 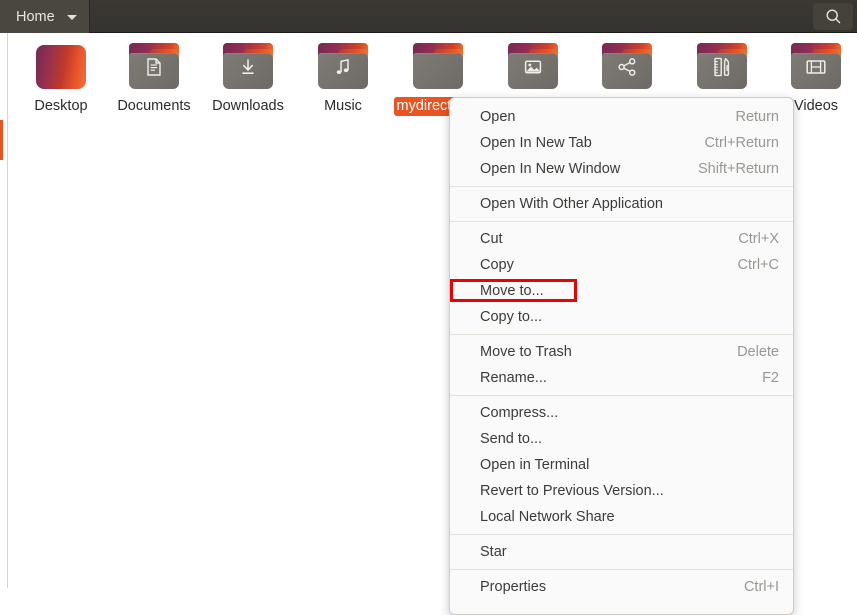 I want to click on file-item-downloads: Downloads, so click(x=248, y=77).